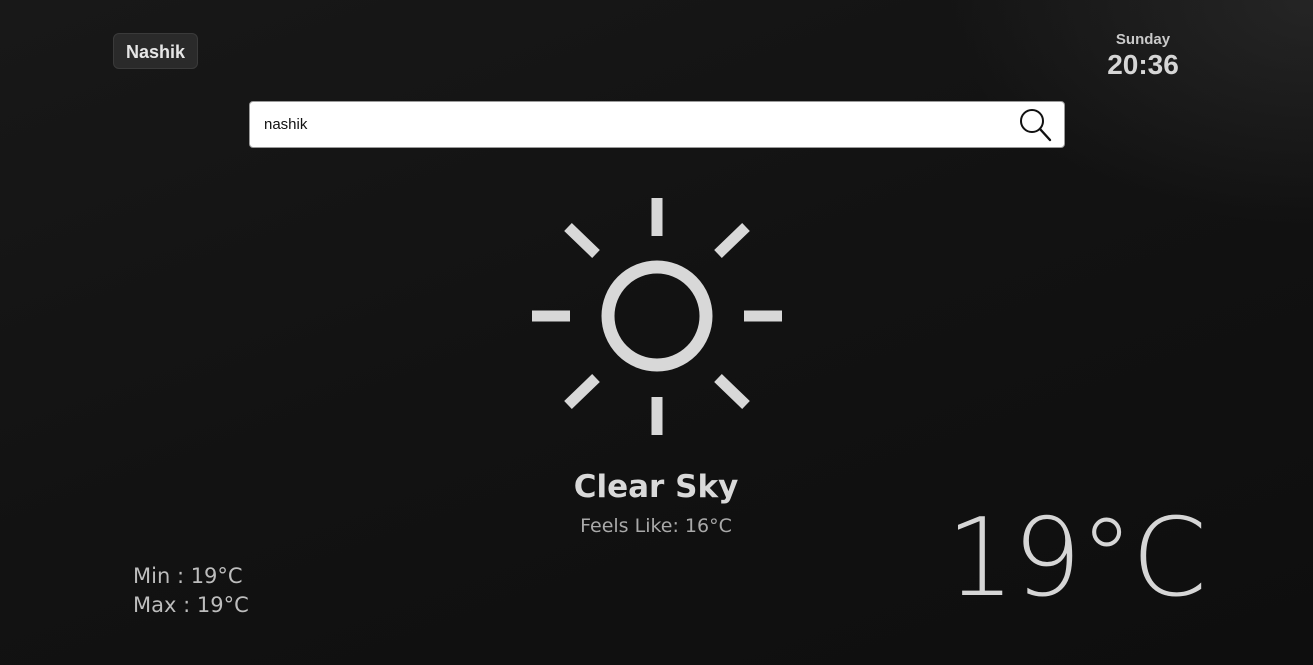  I want to click on weather-condition: Clear Sky, so click(656, 487).